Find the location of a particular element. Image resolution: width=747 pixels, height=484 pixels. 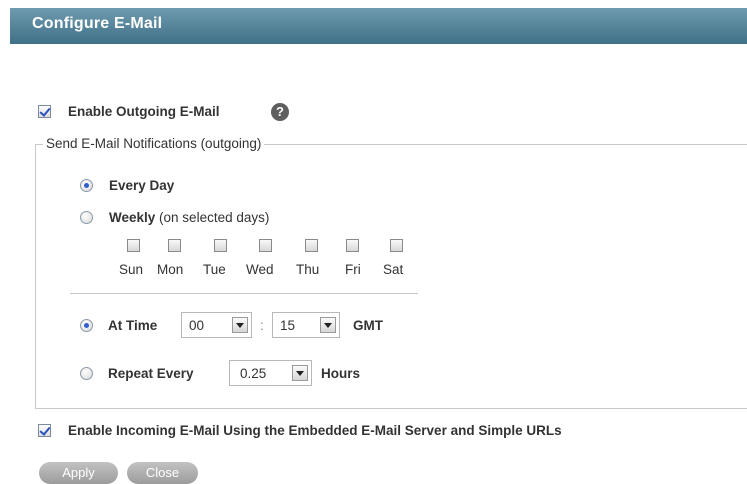

every-day-label: Every Day is located at coordinates (142, 185).